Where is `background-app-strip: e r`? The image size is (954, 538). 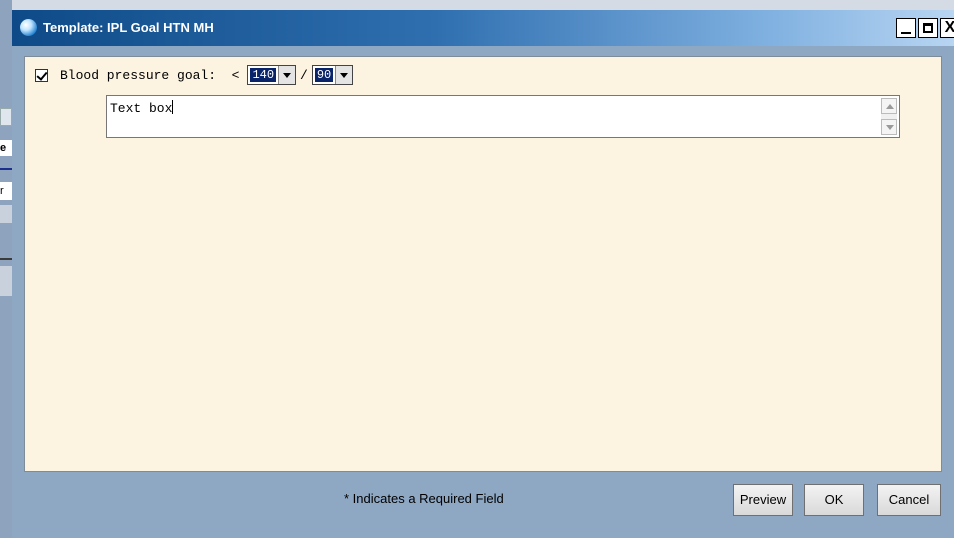
background-app-strip: e r is located at coordinates (6, 269).